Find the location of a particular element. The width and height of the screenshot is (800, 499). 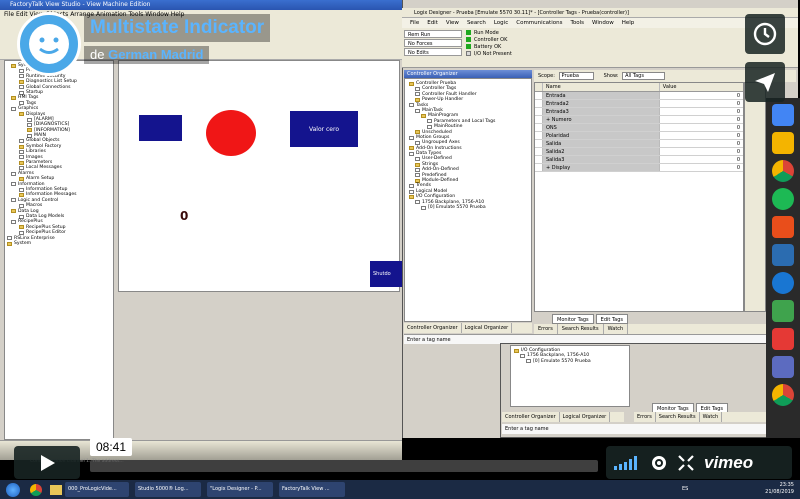

fullscreen-icon is located at coordinates (686, 462).